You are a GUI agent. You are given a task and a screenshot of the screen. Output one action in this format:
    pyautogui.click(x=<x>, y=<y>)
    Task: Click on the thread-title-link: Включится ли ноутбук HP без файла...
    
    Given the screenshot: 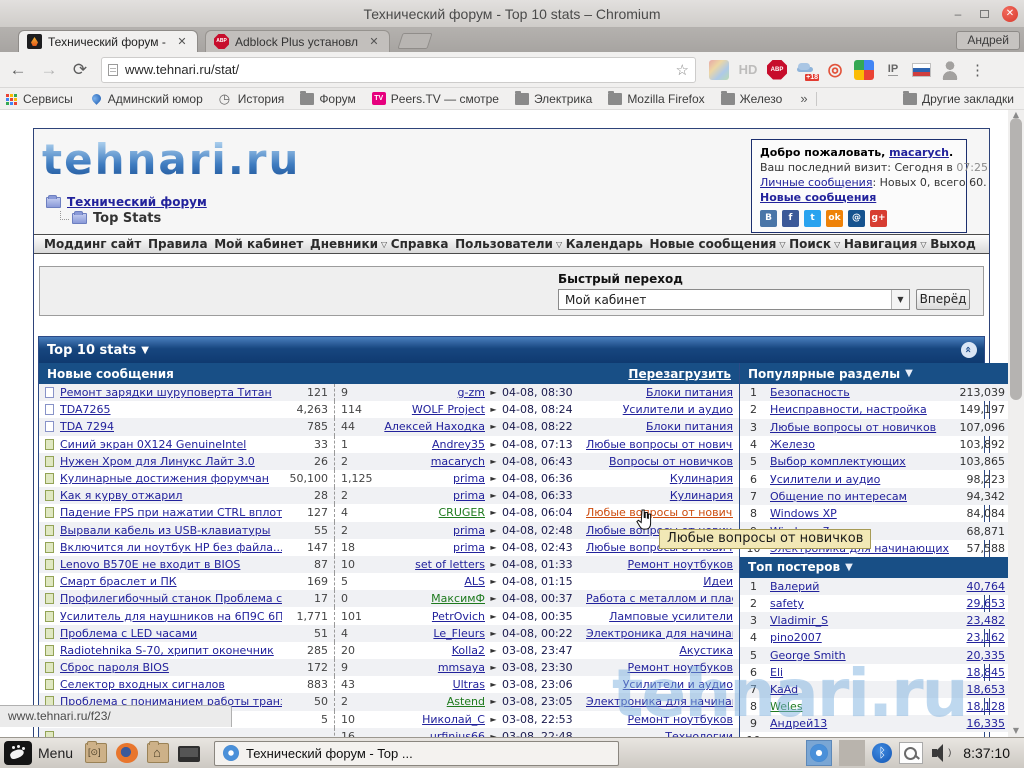 What is the action you would take?
    pyautogui.click(x=171, y=547)
    